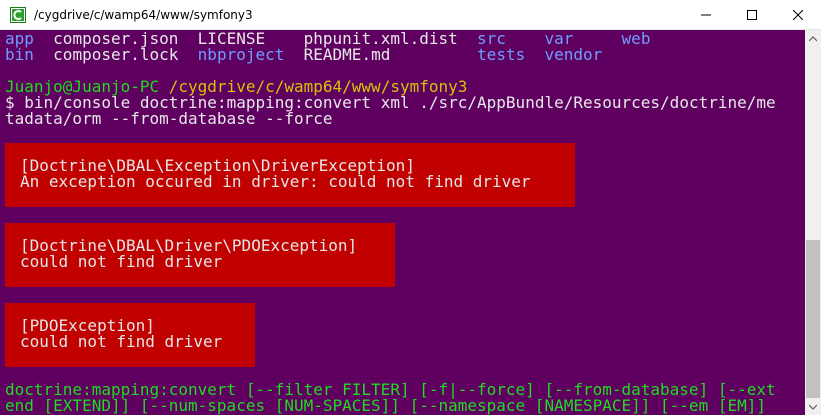 The image size is (821, 415). I want to click on chevron-down-icon, so click(813, 407).